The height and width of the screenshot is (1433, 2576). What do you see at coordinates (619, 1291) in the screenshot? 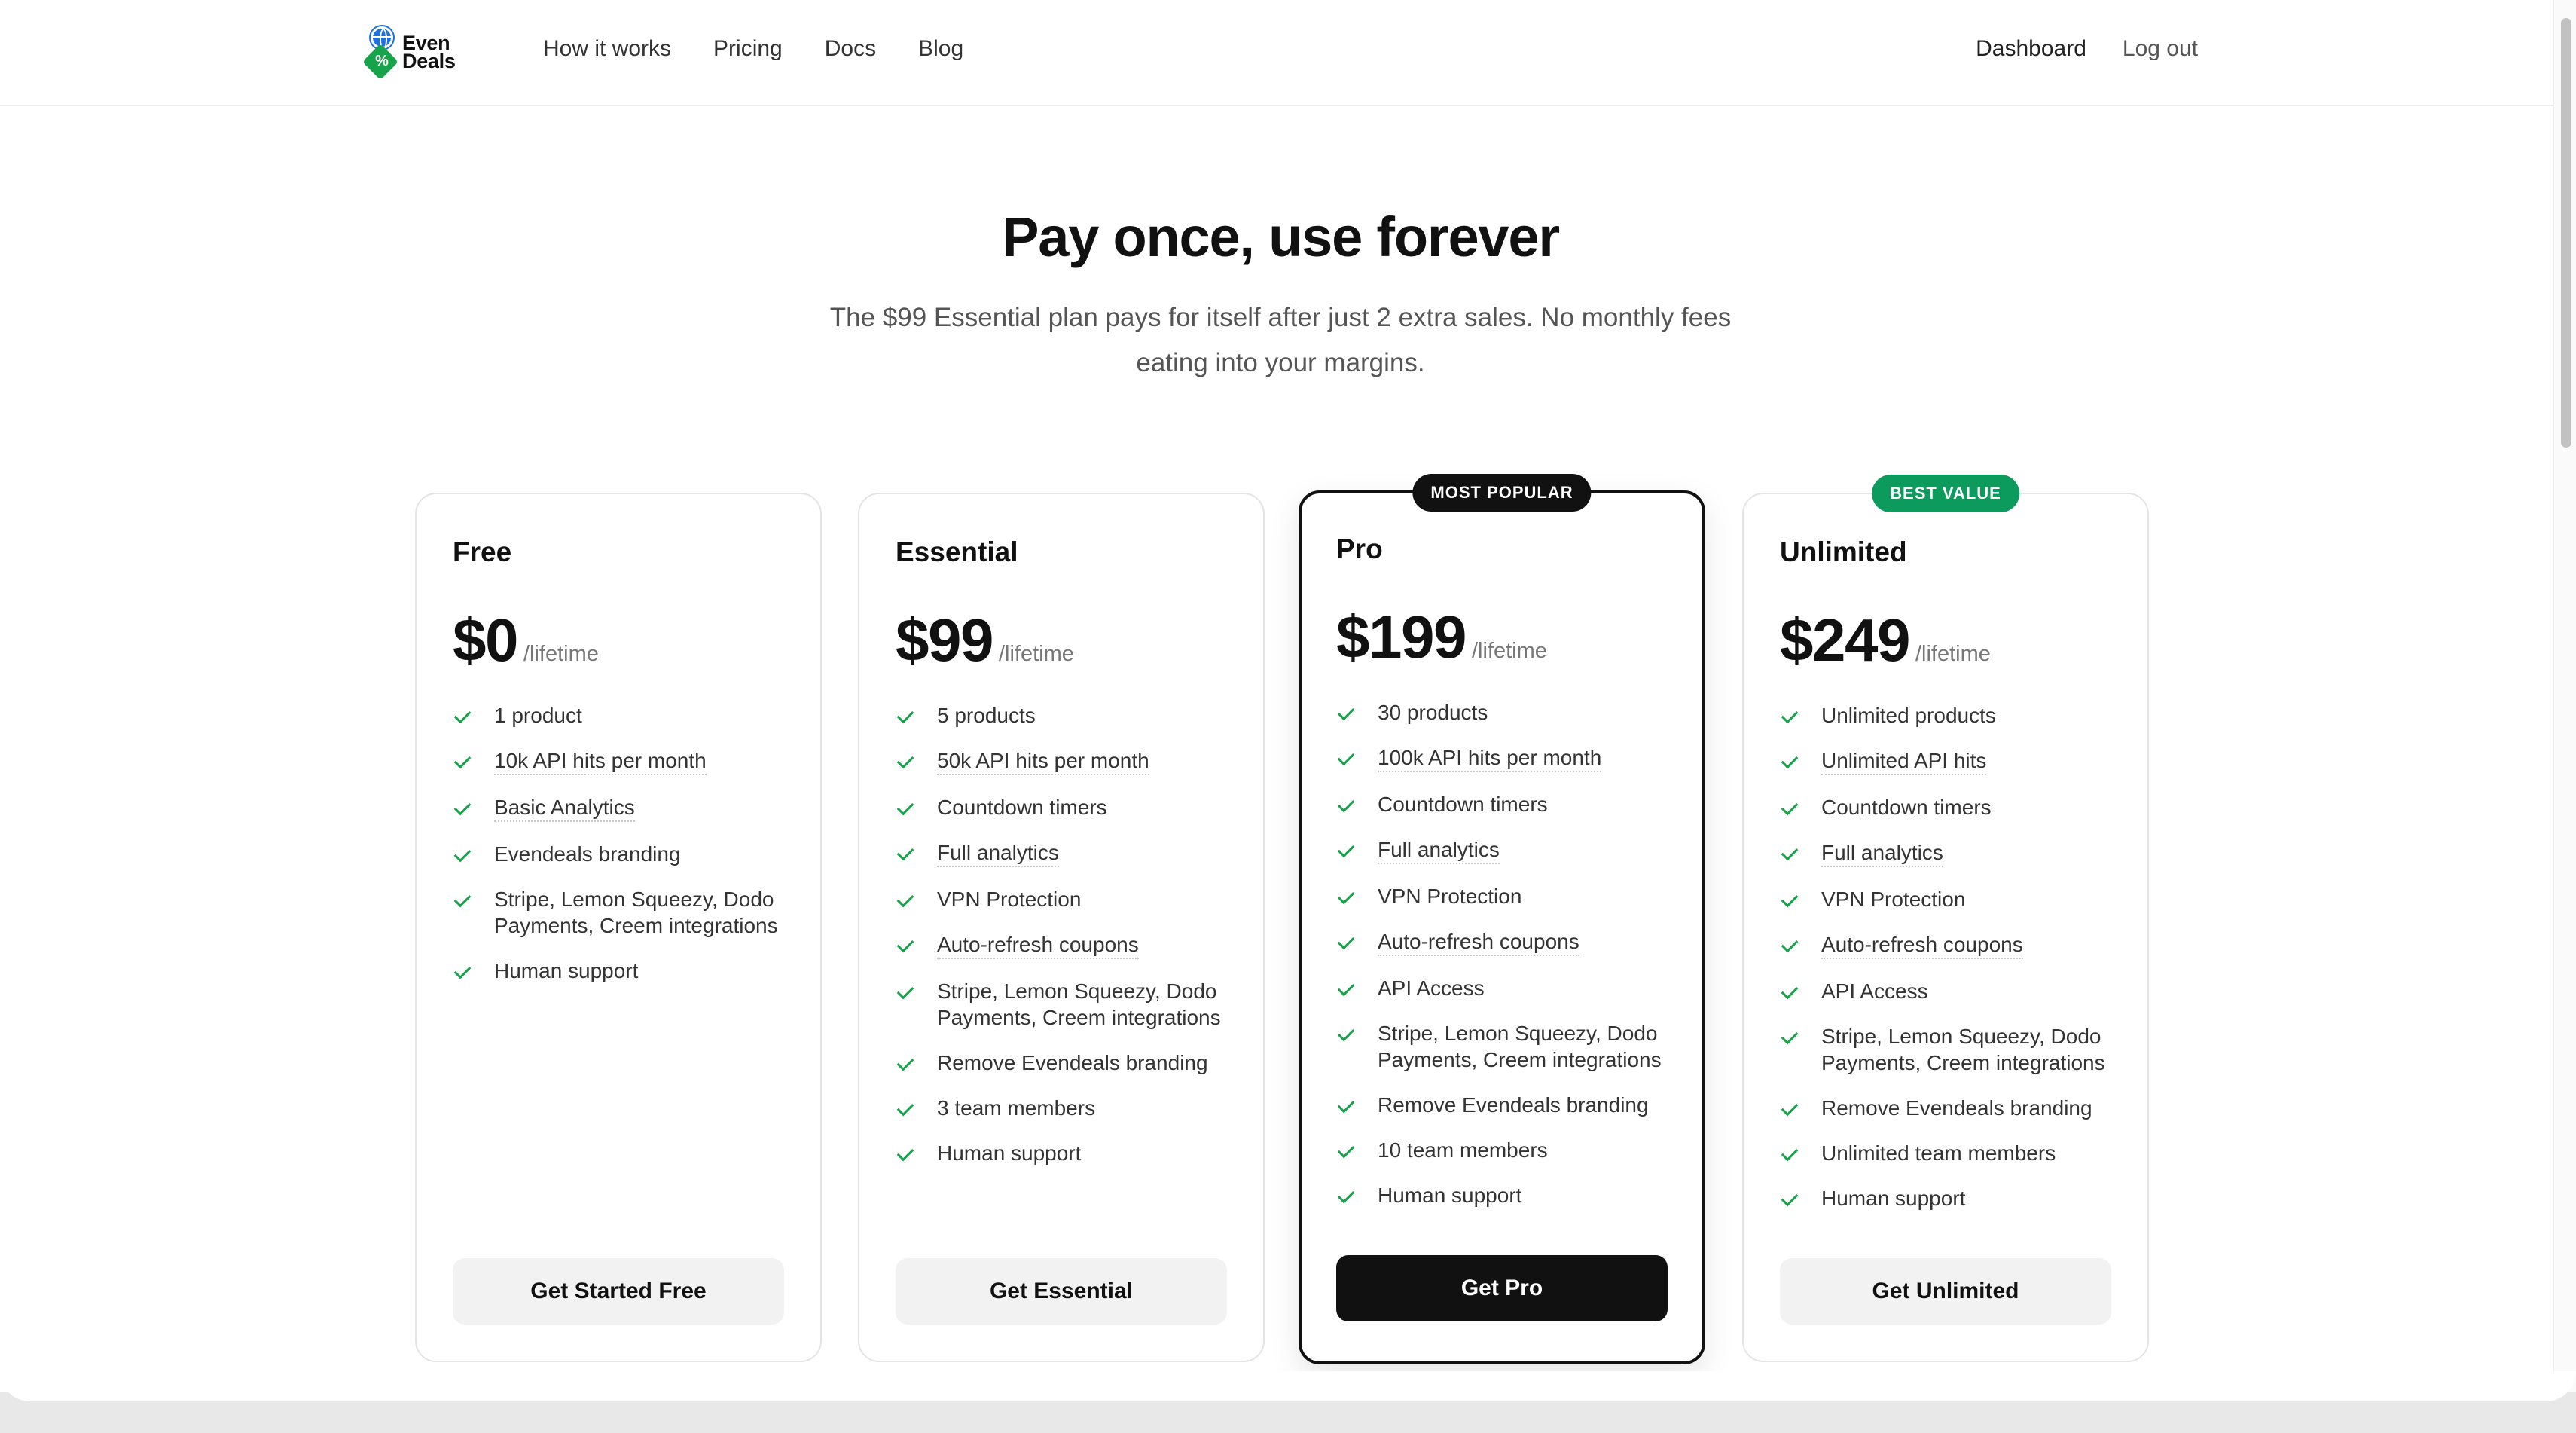
I see `get-started-free-button: Get Started Free` at bounding box center [619, 1291].